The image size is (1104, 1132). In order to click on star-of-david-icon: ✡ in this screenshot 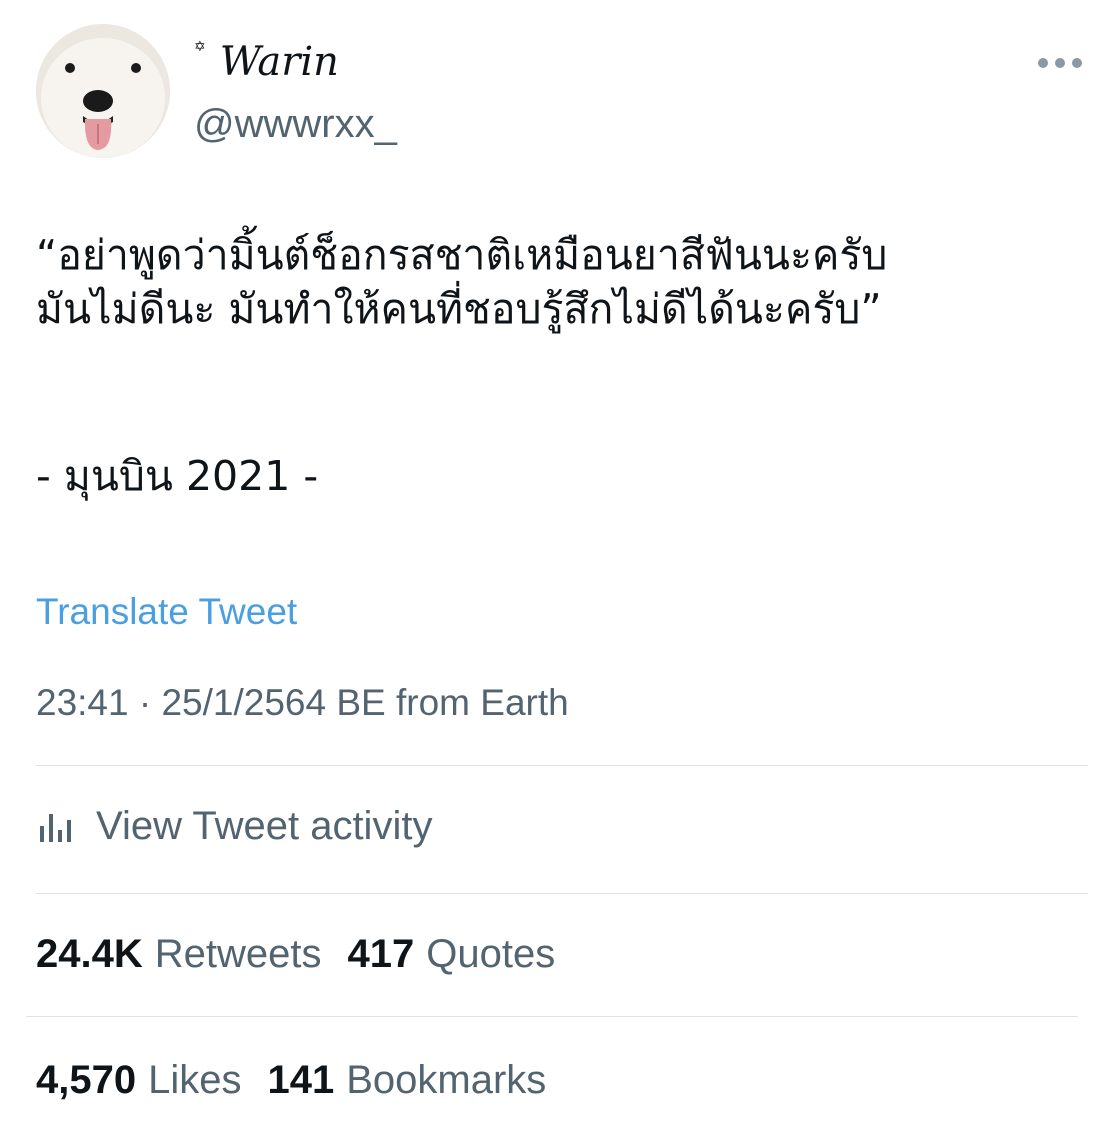, I will do `click(200, 47)`.